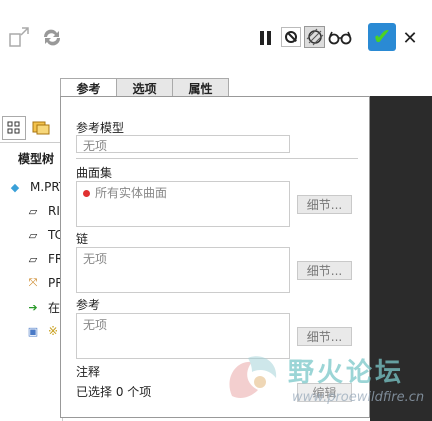 This screenshot has height=421, width=432. I want to click on part-icon: ◆, so click(15, 187).